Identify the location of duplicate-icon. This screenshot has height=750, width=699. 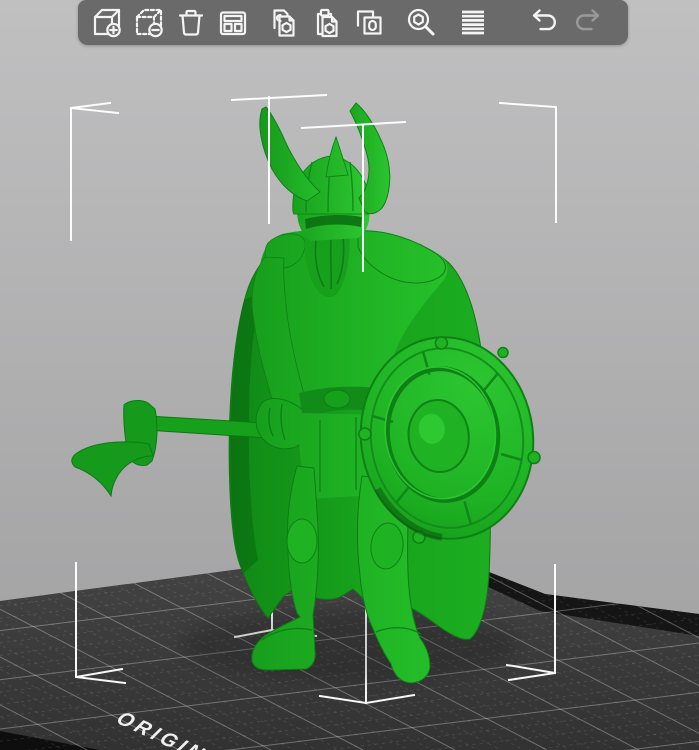
(369, 22).